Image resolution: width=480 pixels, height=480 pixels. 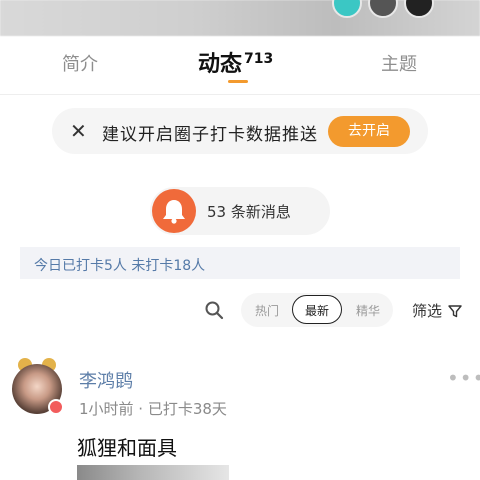 I want to click on checkin-status-text: 今日已打卡5人 未打卡18人, so click(x=120, y=266).